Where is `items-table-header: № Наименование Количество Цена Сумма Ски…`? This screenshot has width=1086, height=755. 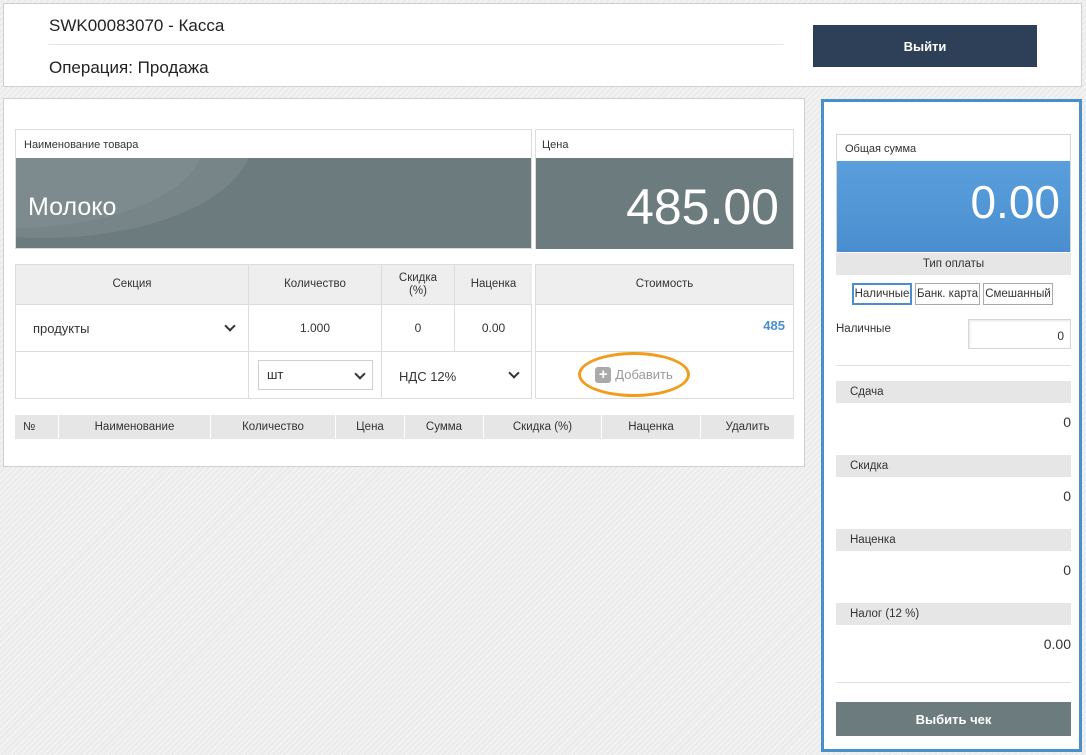
items-table-header: № Наименование Количество Цена Сумма Ски… is located at coordinates (404, 427).